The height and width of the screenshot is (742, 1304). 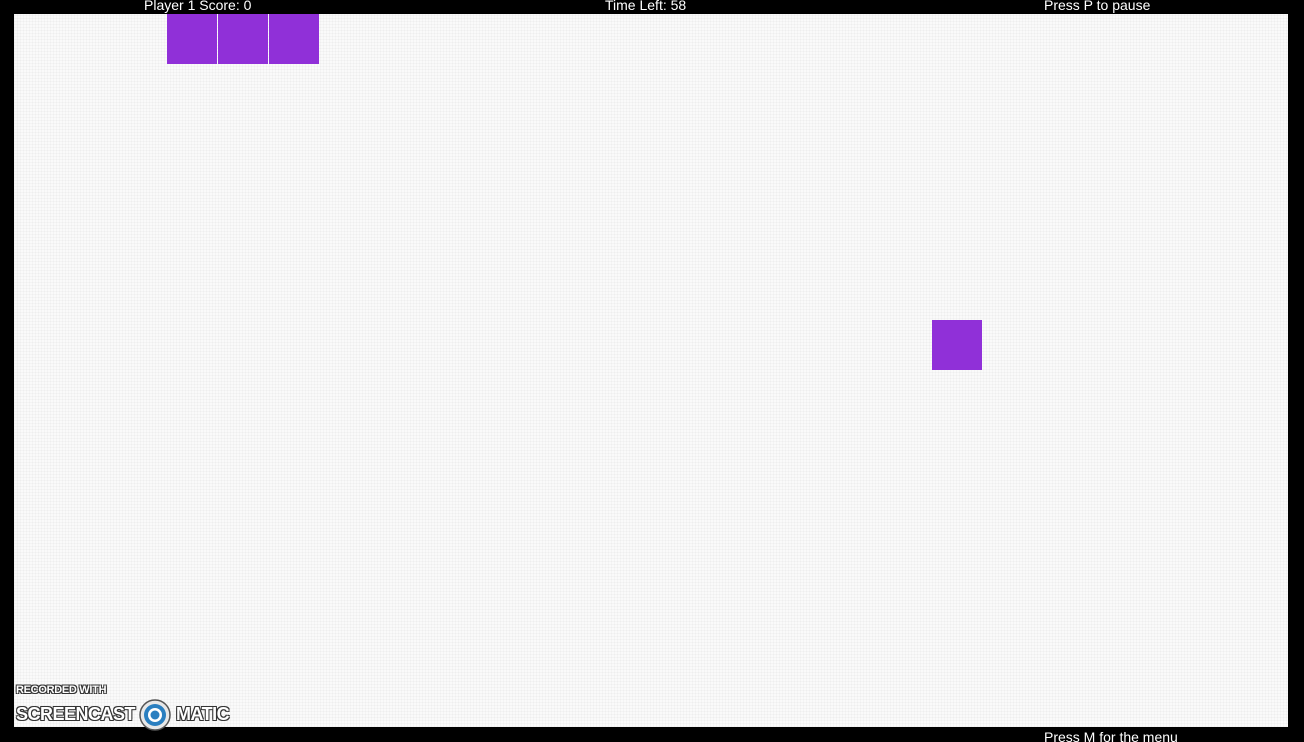 What do you see at coordinates (198, 6) in the screenshot?
I see `score-label: Player 1 Score: 0` at bounding box center [198, 6].